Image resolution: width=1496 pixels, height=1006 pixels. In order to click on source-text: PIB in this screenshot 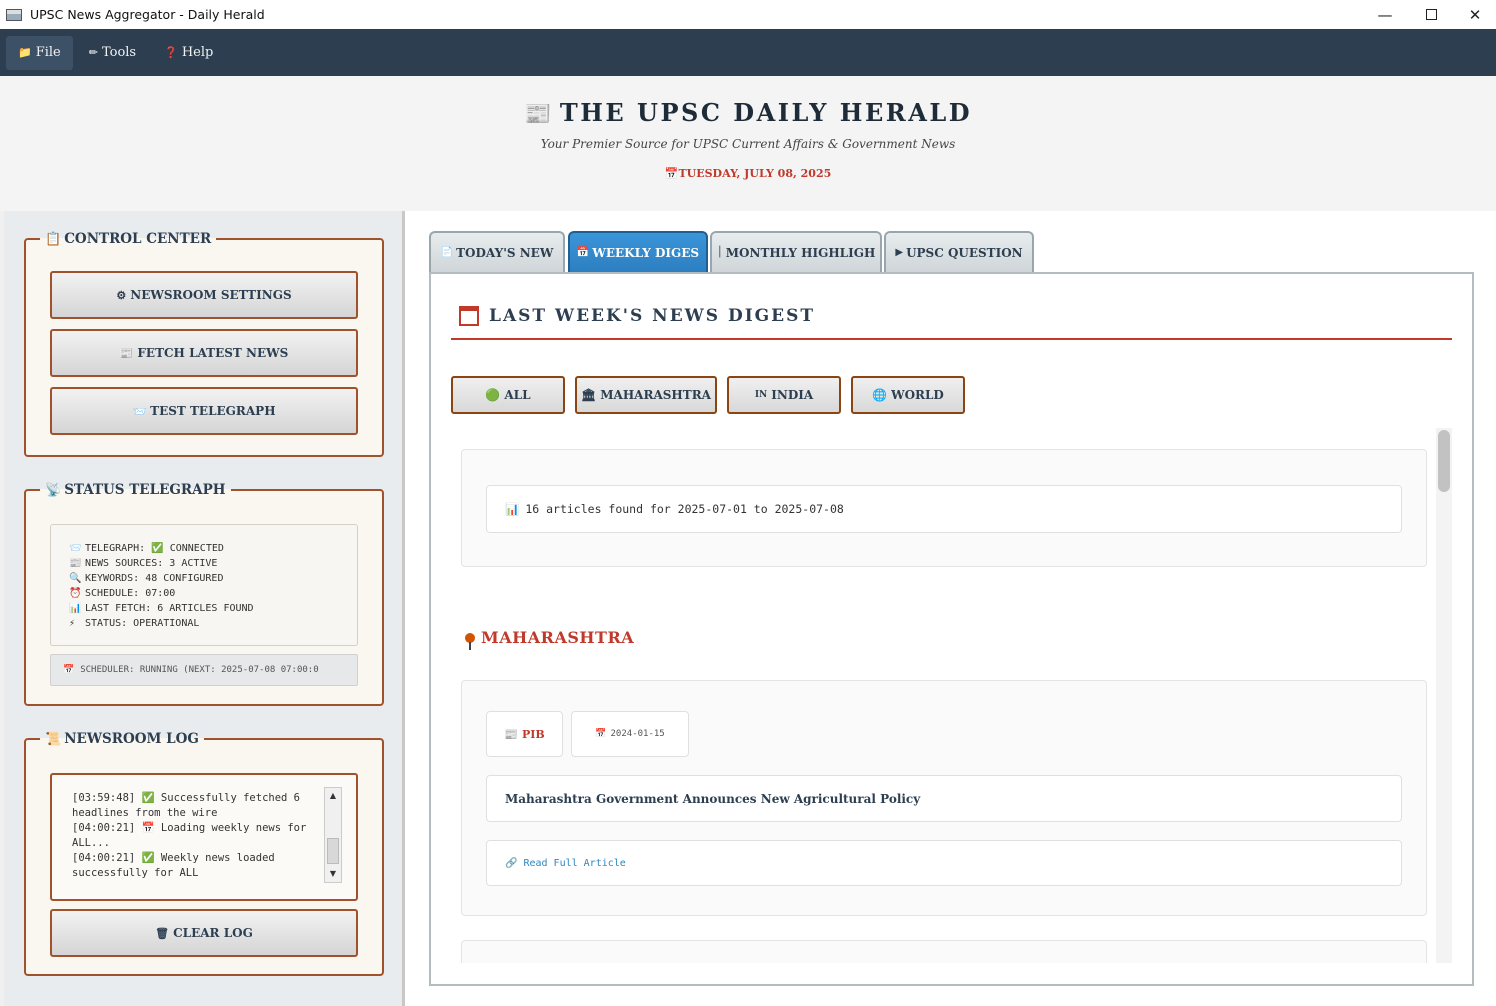, I will do `click(533, 734)`.